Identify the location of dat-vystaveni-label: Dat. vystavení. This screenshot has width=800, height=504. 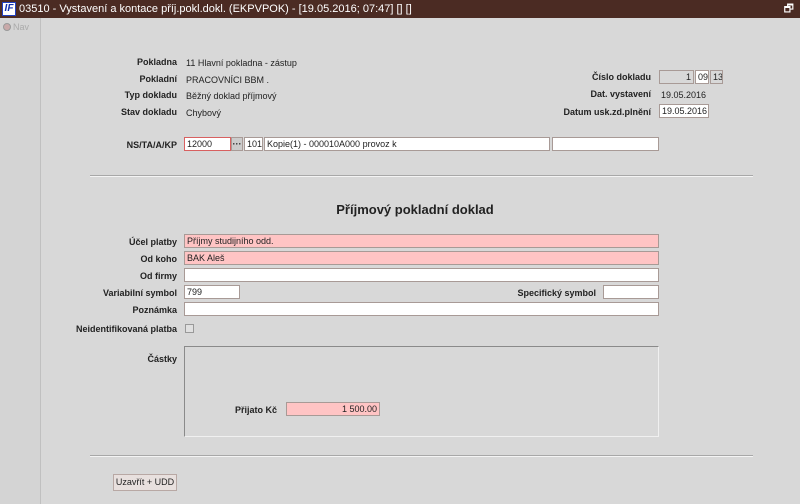
(620, 94).